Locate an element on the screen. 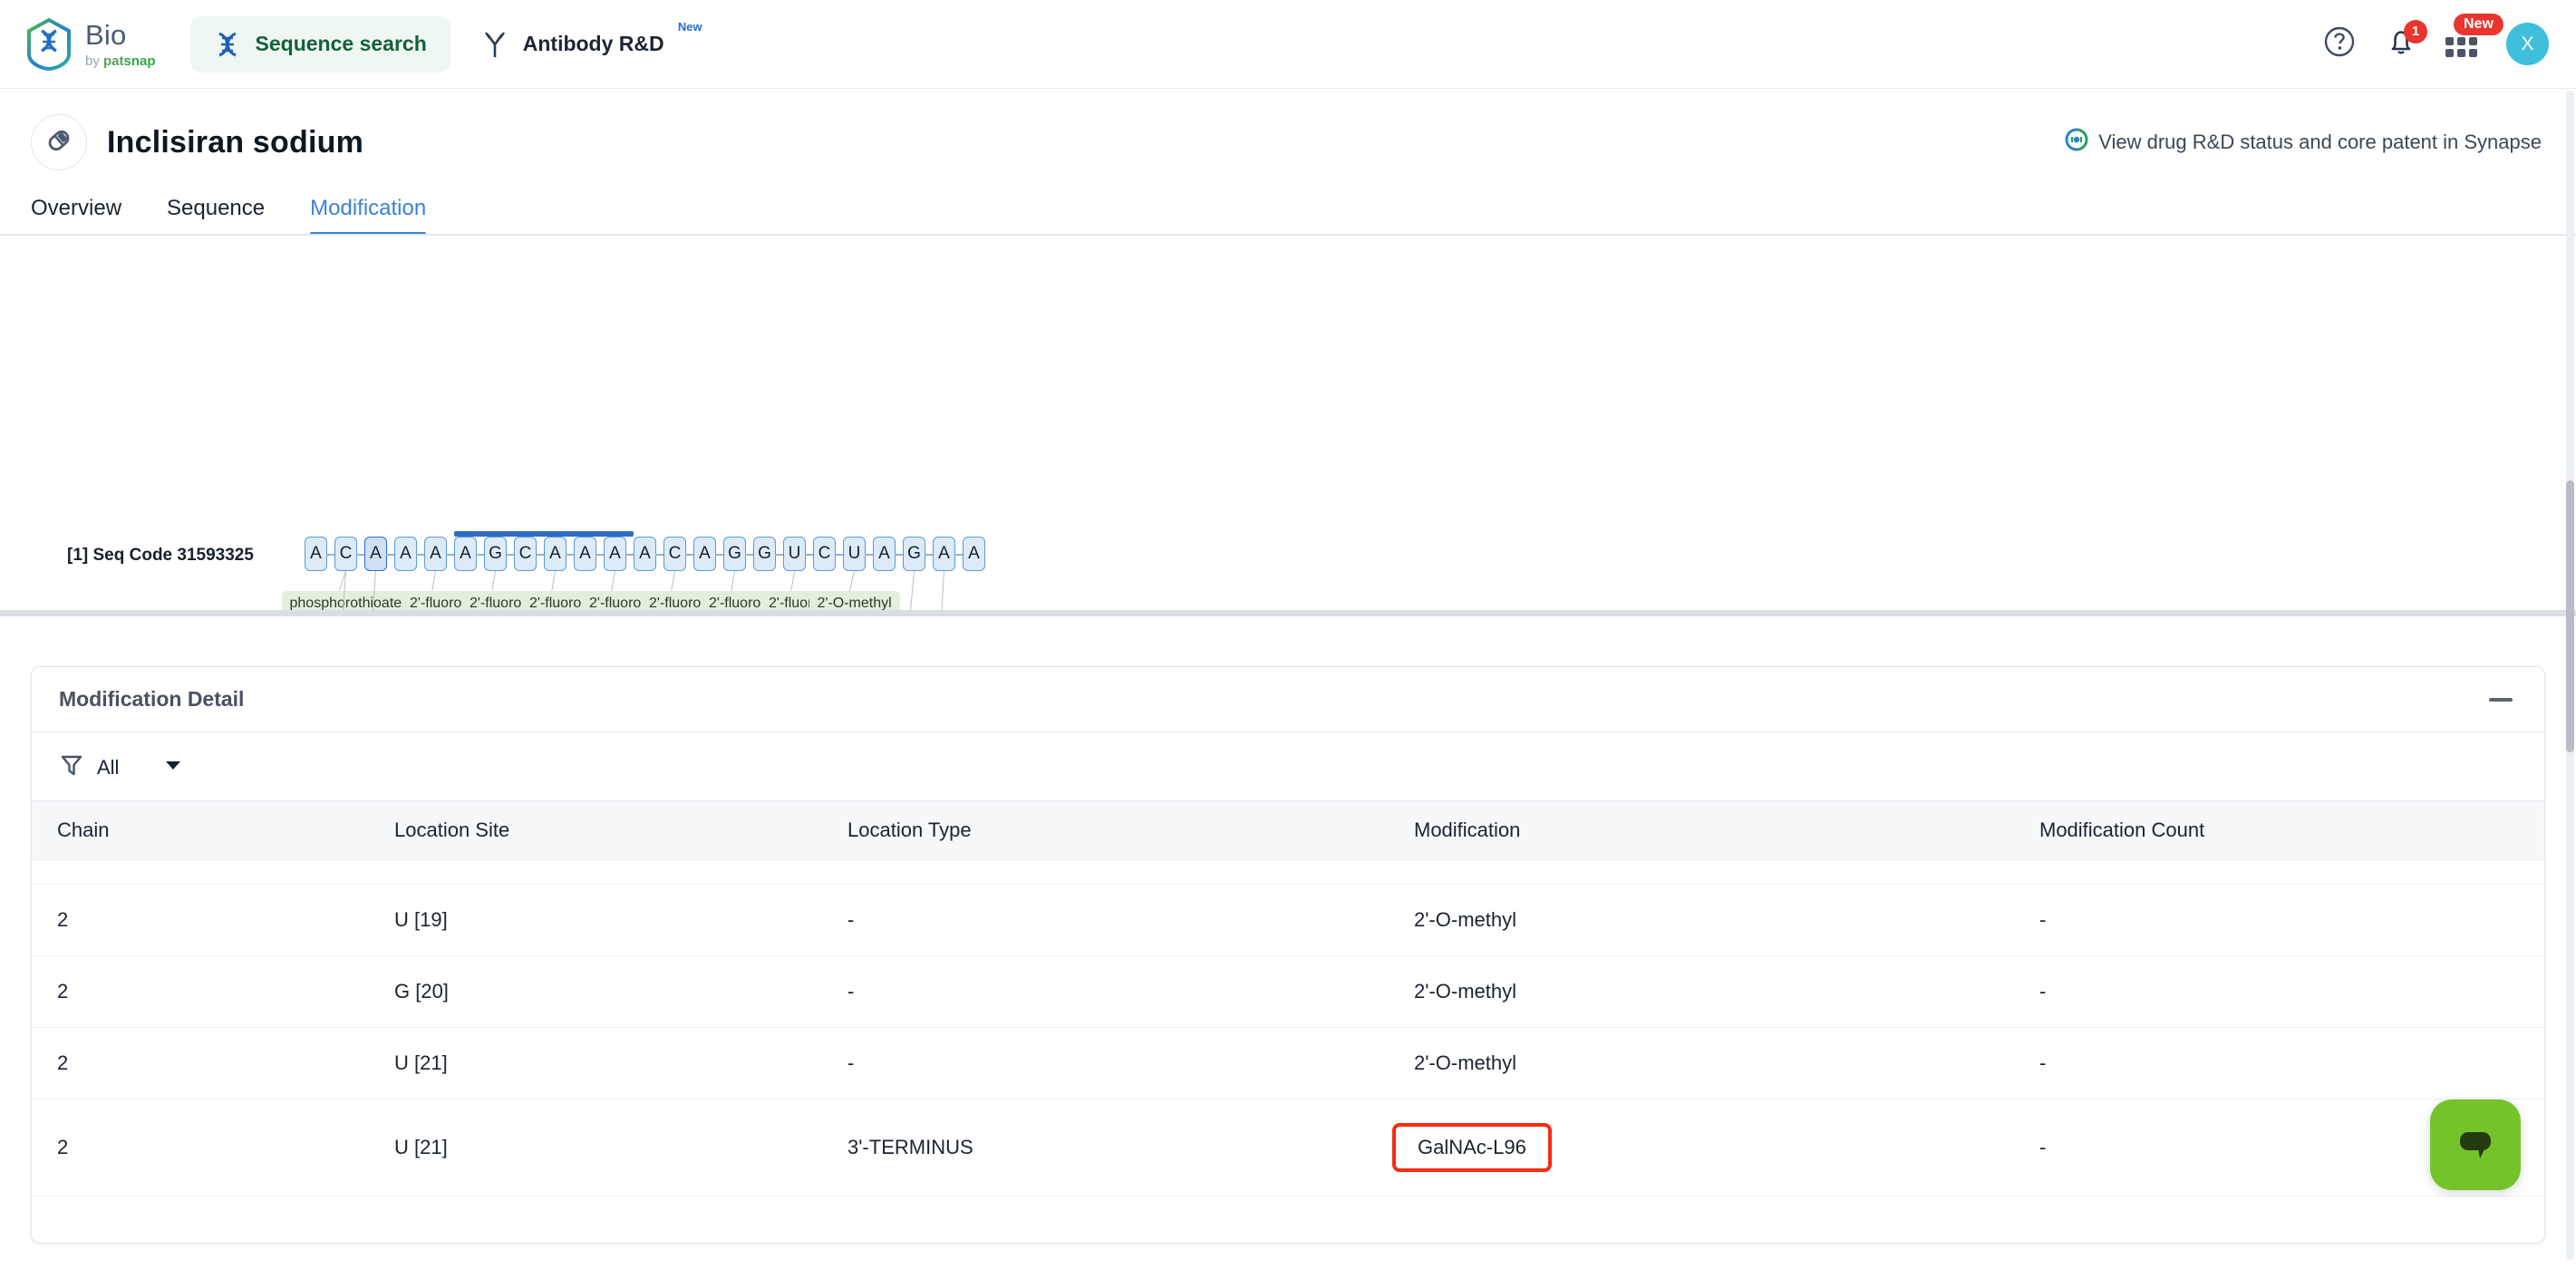  dna-icon is located at coordinates (227, 44).